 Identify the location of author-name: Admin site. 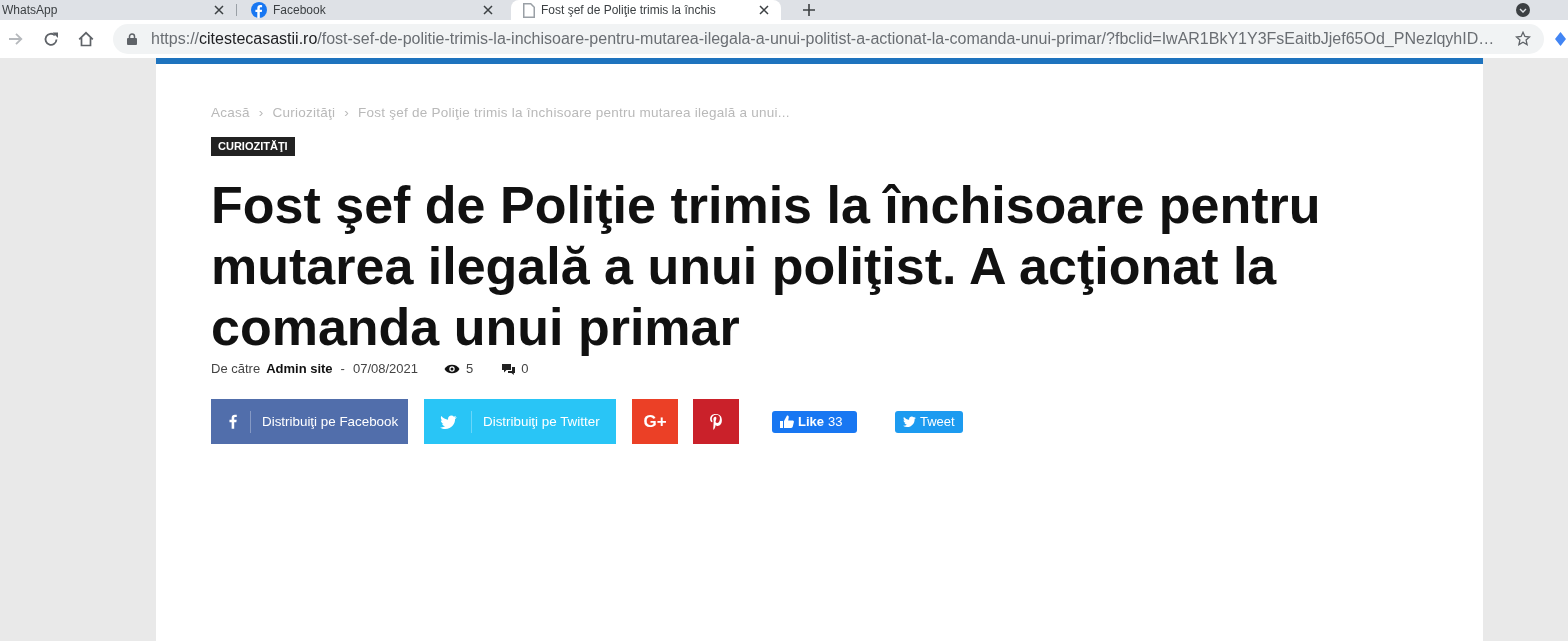
(299, 369).